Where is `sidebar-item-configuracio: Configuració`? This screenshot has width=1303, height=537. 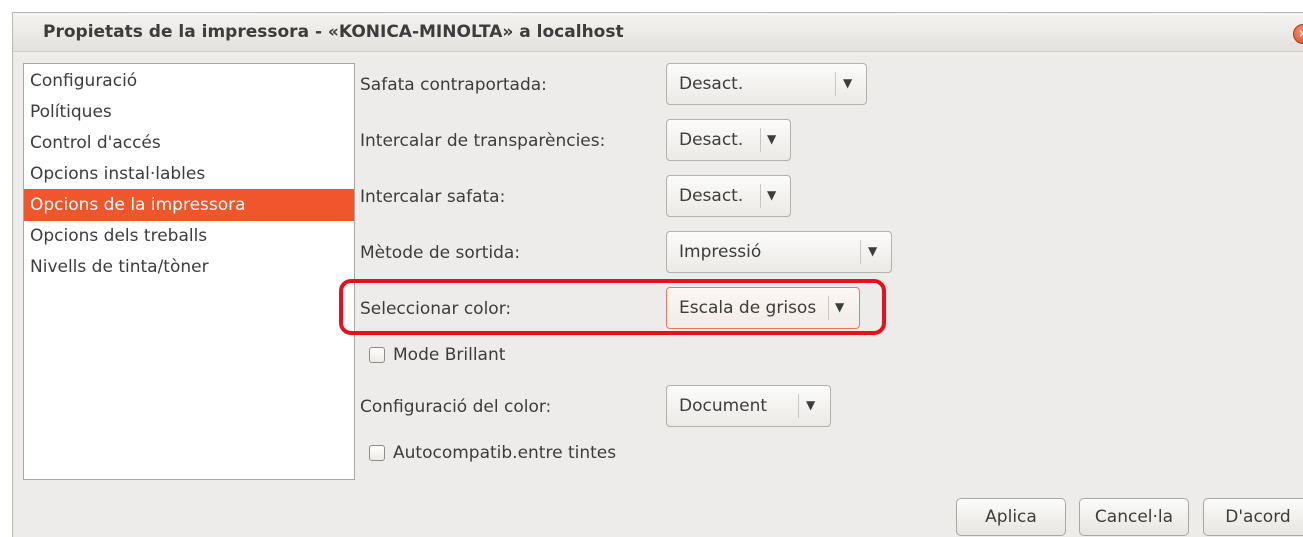
sidebar-item-configuracio: Configuració is located at coordinates (189, 81).